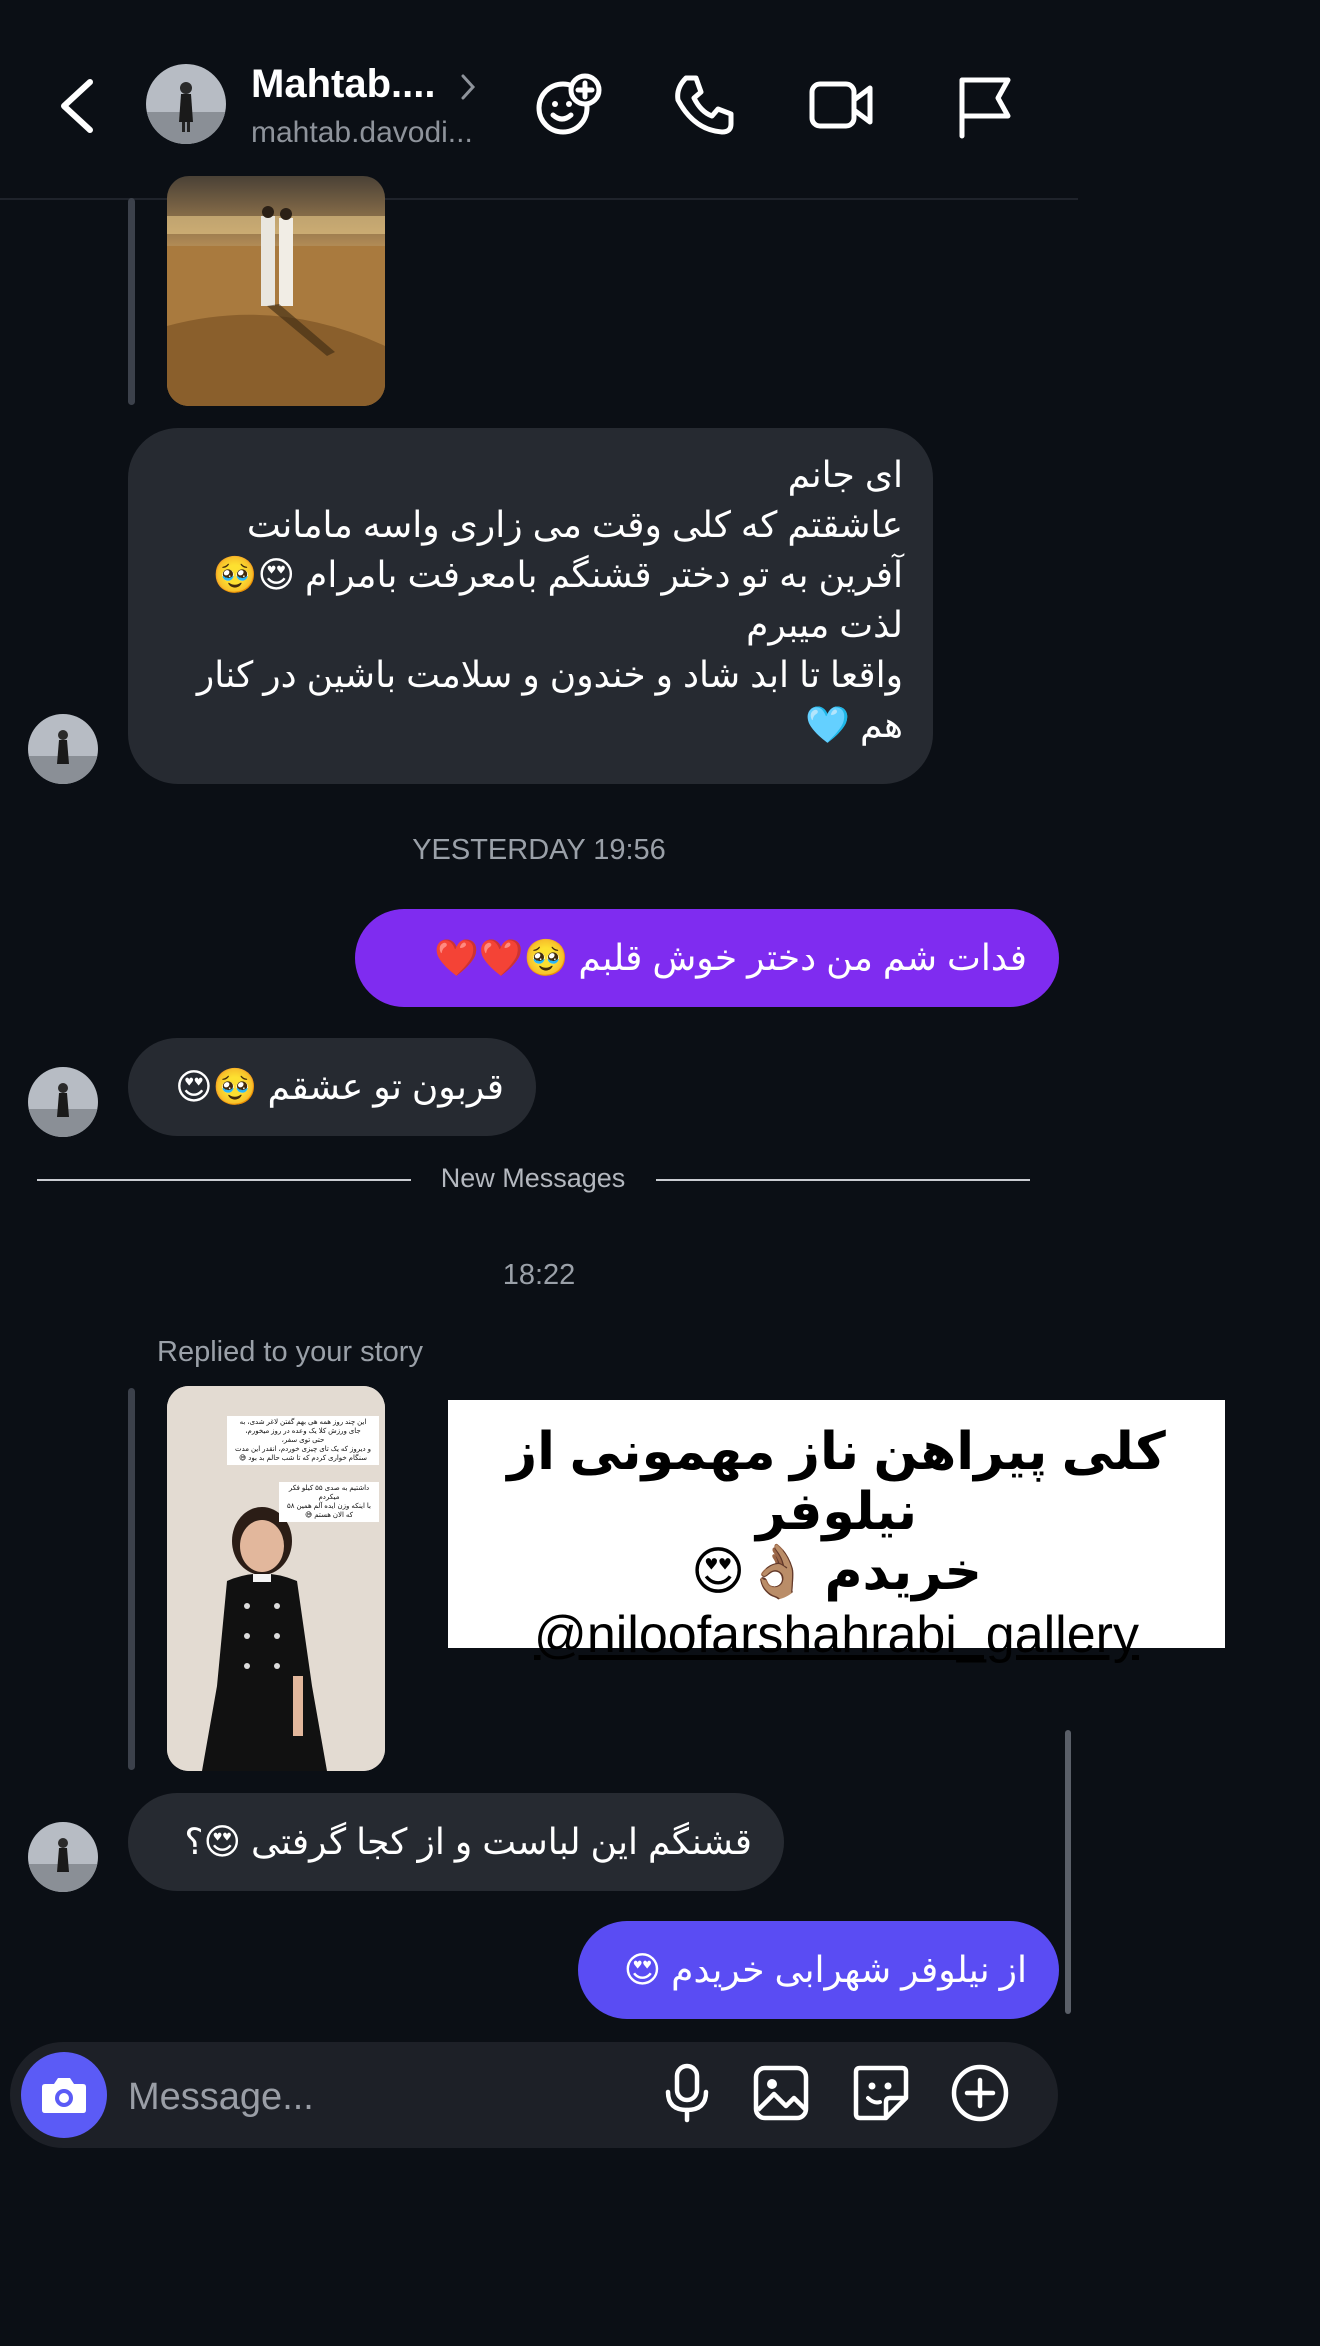 The height and width of the screenshot is (2346, 1320). Describe the element at coordinates (77, 106) in the screenshot. I see `back-icon` at that location.